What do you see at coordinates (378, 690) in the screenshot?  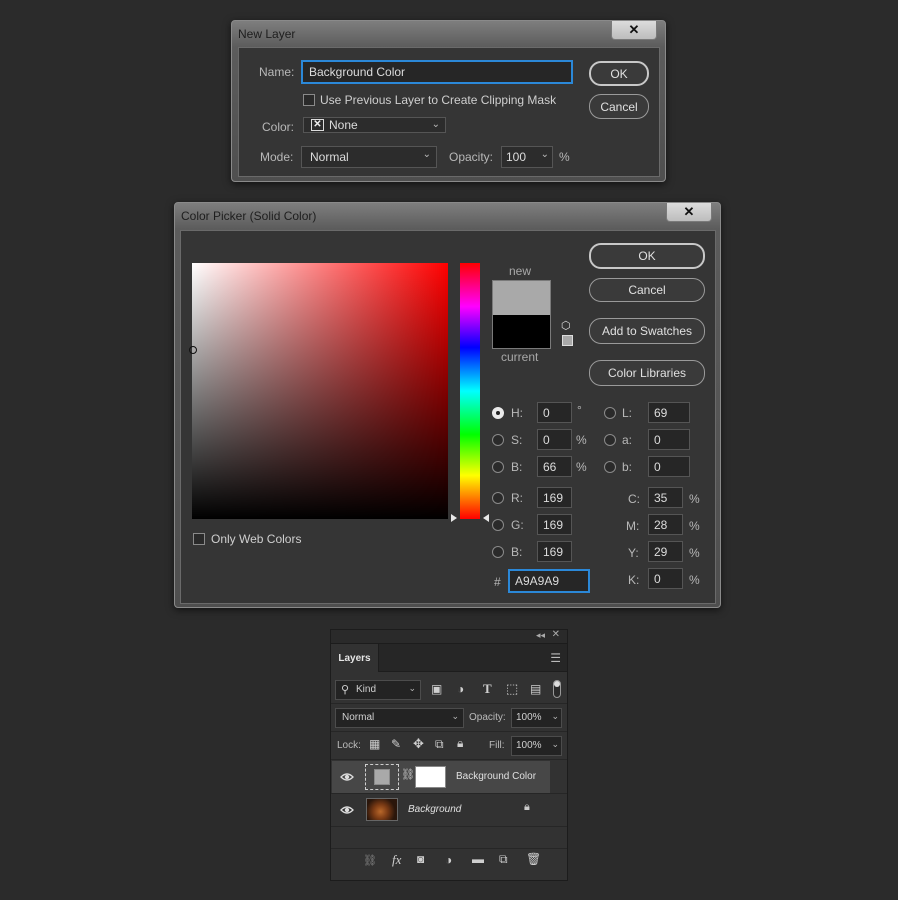 I see `filter-kind-dropdown: ⚲ Kind ⌄` at bounding box center [378, 690].